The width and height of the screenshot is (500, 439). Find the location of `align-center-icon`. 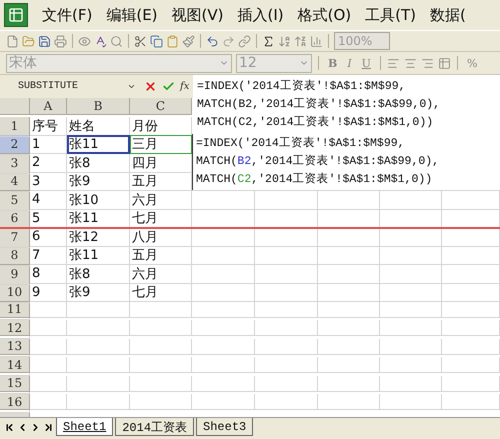

align-center-icon is located at coordinates (410, 63).